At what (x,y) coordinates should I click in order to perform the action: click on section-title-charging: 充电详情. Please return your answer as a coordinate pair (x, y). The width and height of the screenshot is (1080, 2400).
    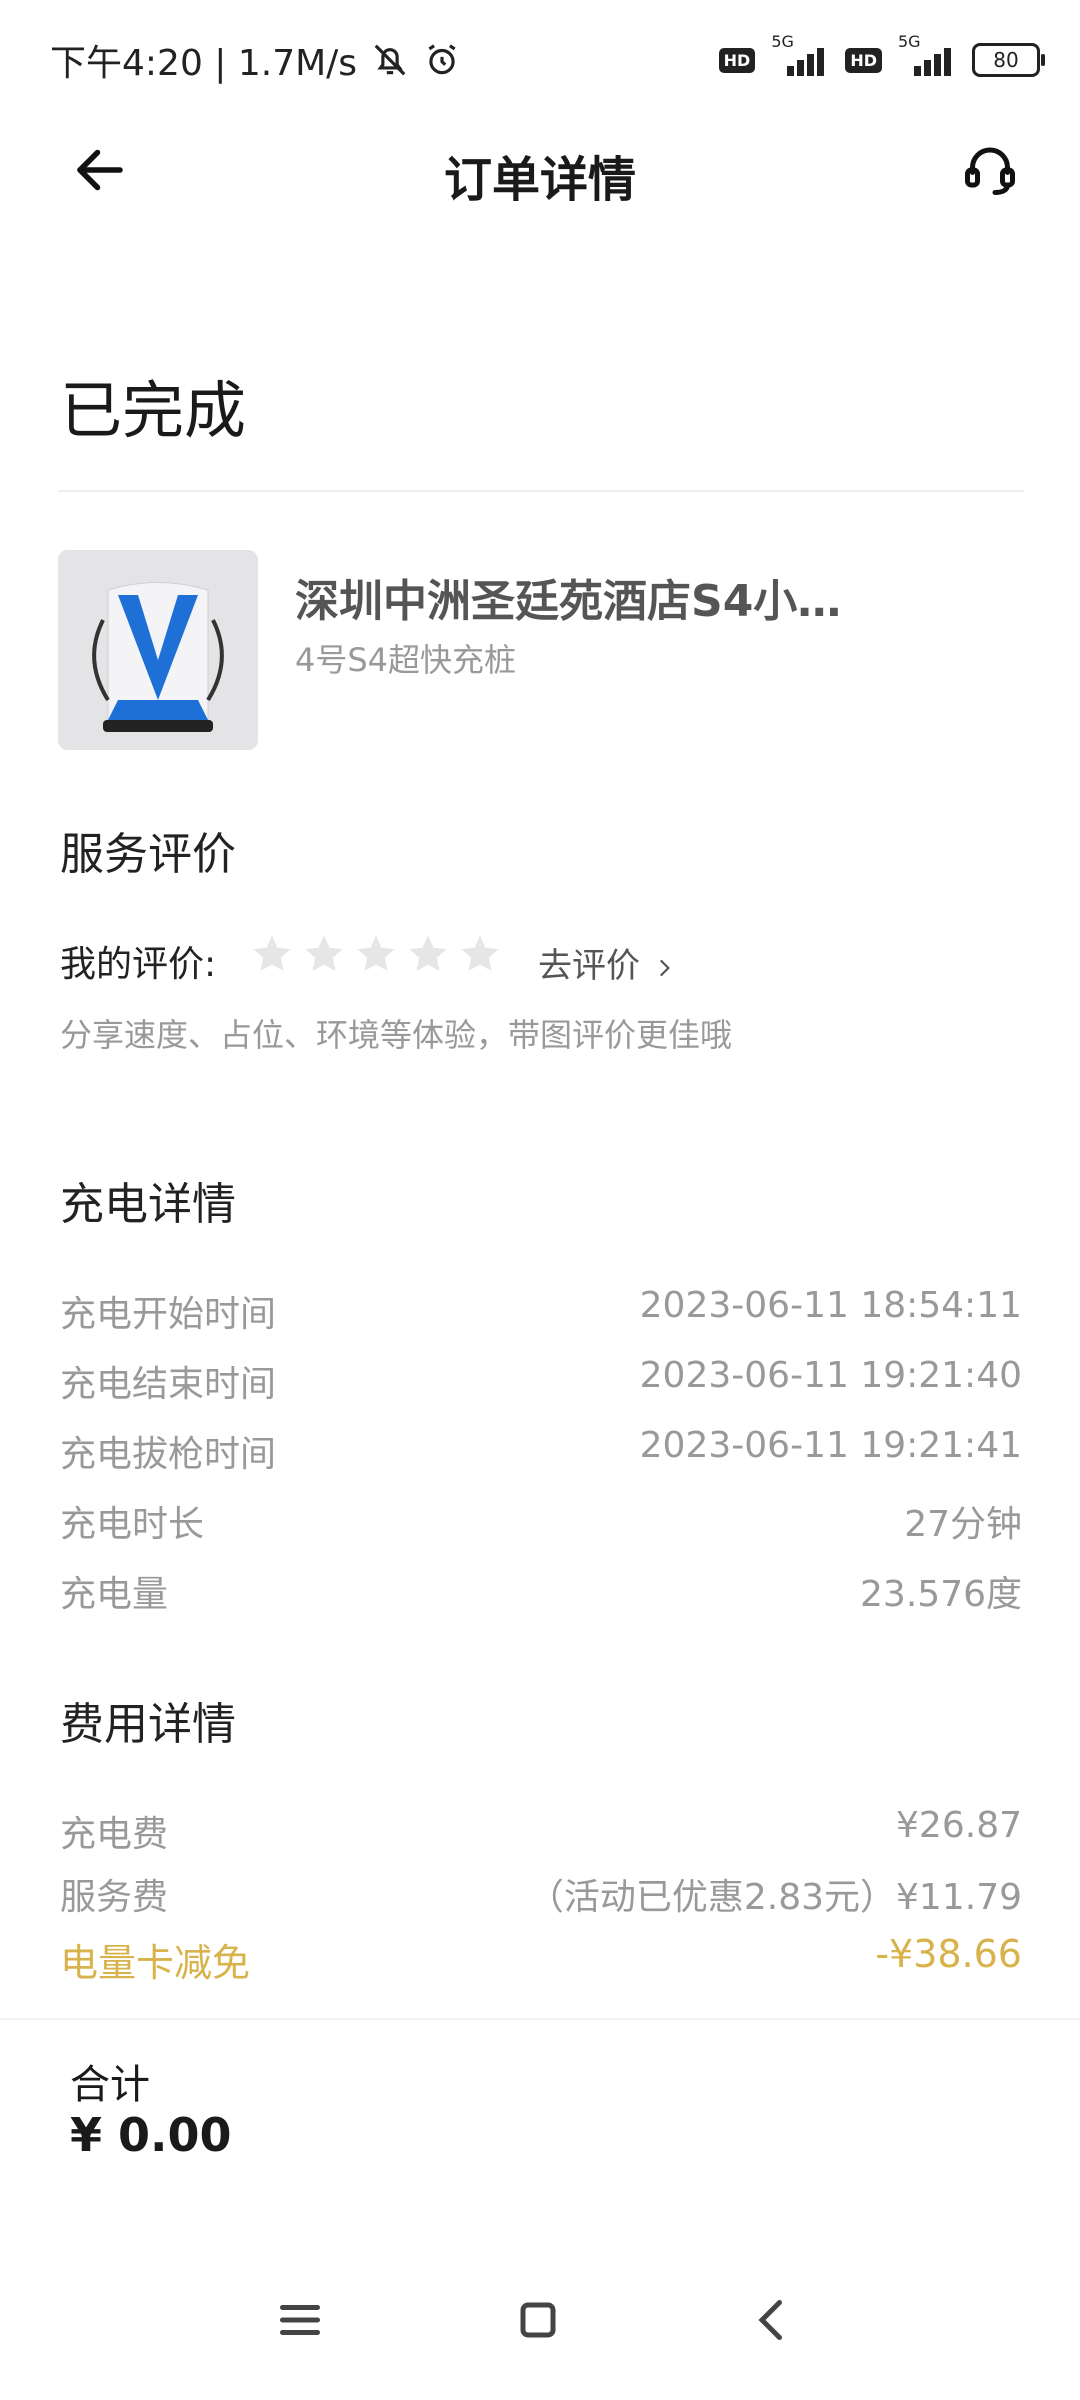
    Looking at the image, I should click on (148, 1204).